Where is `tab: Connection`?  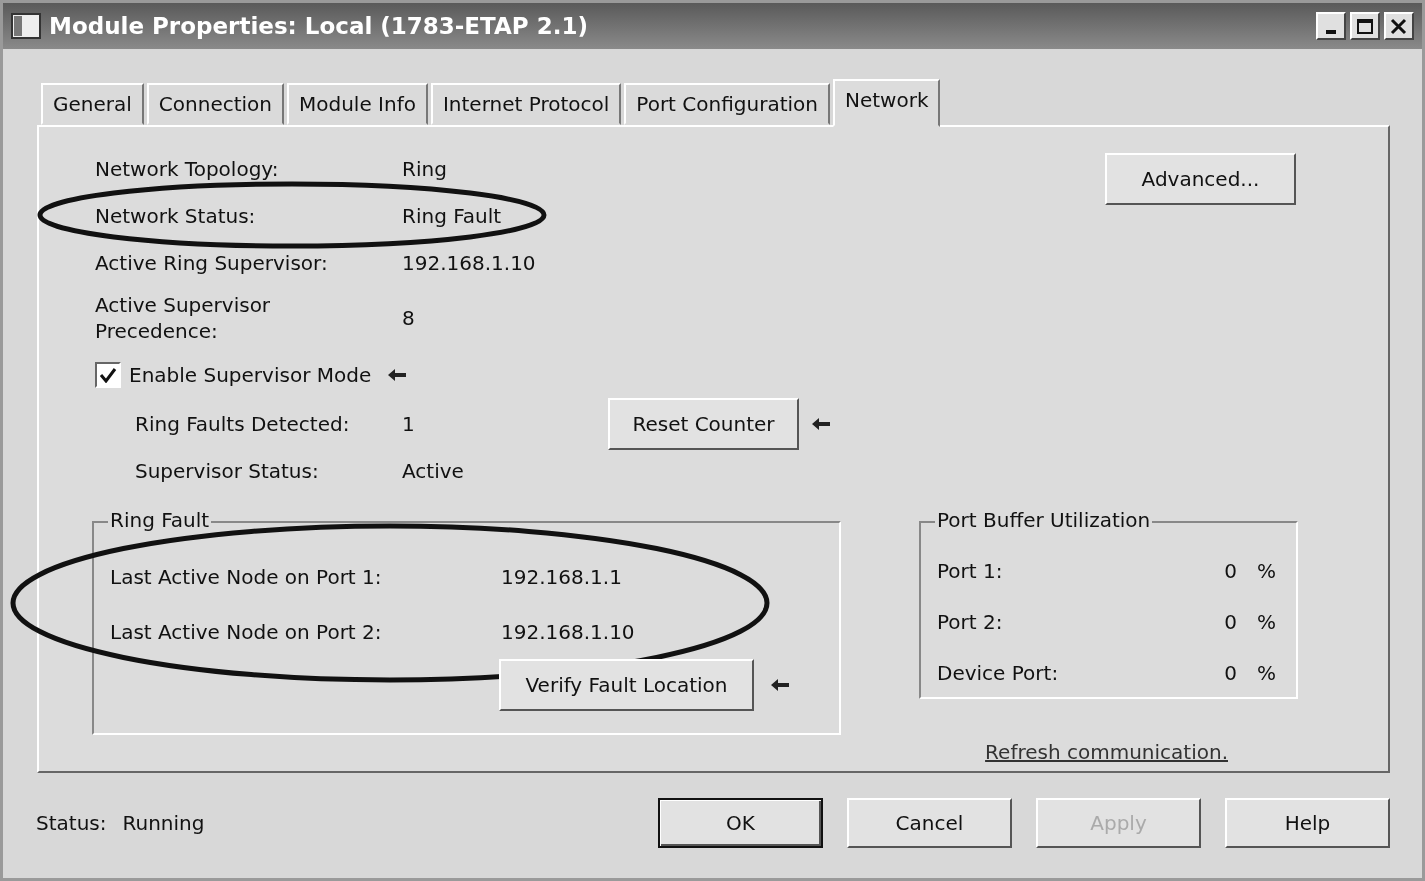 tab: Connection is located at coordinates (215, 104).